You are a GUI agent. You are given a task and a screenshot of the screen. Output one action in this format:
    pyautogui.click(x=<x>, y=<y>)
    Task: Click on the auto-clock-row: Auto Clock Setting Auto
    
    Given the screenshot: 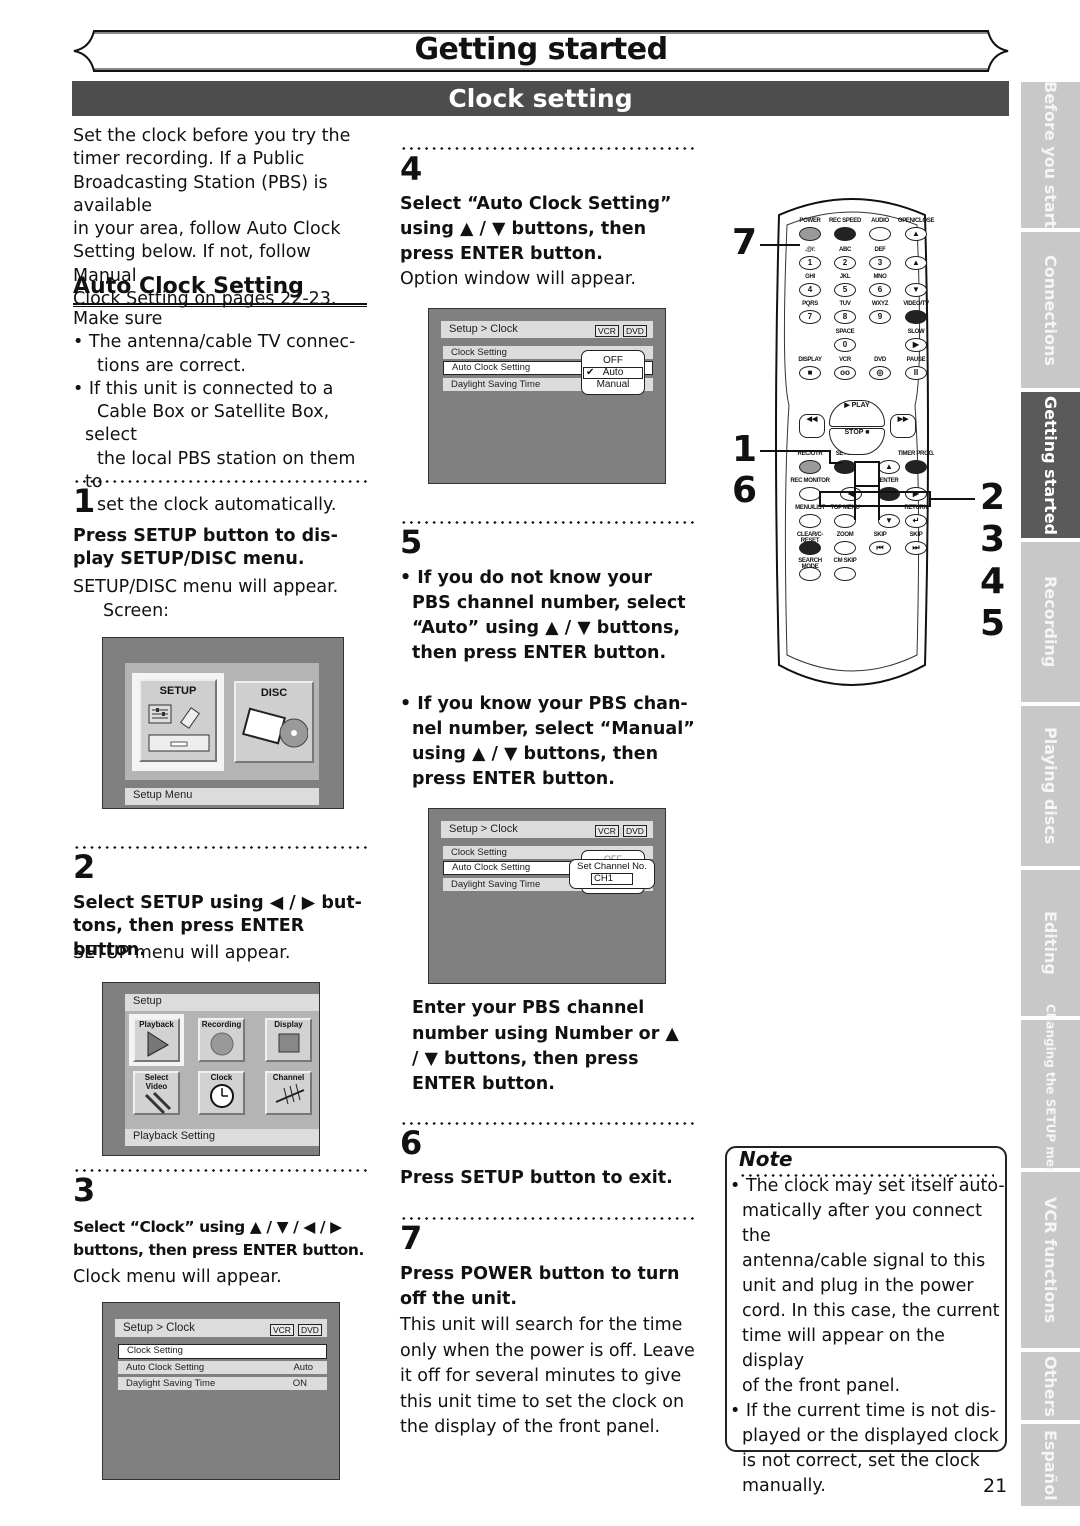 What is the action you would take?
    pyautogui.click(x=222, y=1367)
    